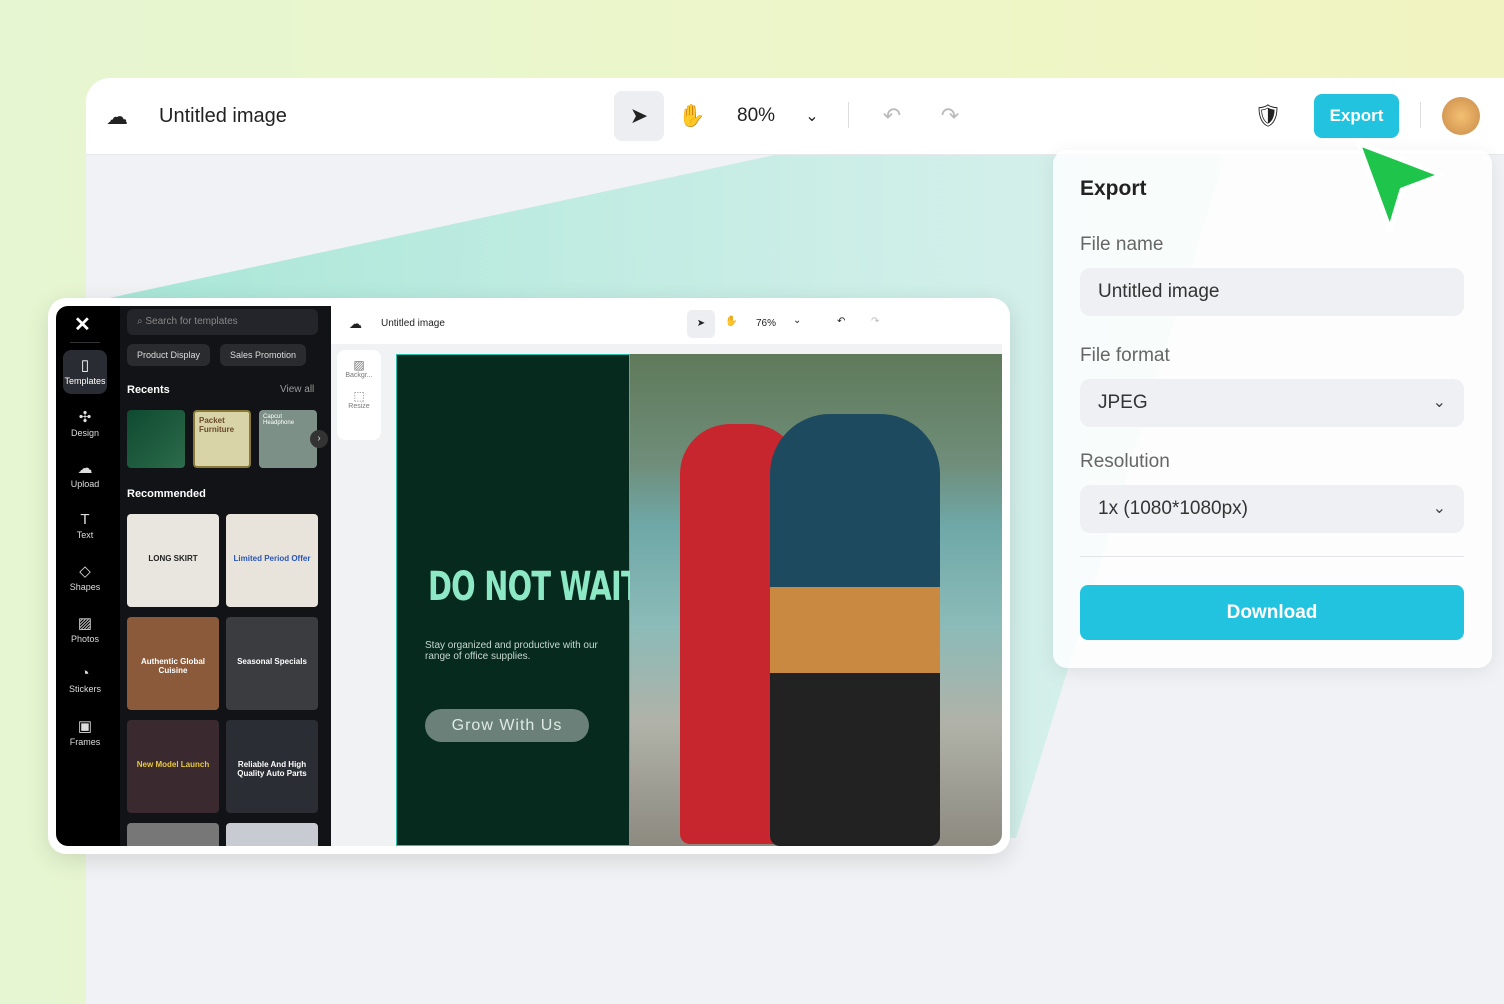  Describe the element at coordinates (85, 381) in the screenshot. I see `rail-label: Templates` at that location.